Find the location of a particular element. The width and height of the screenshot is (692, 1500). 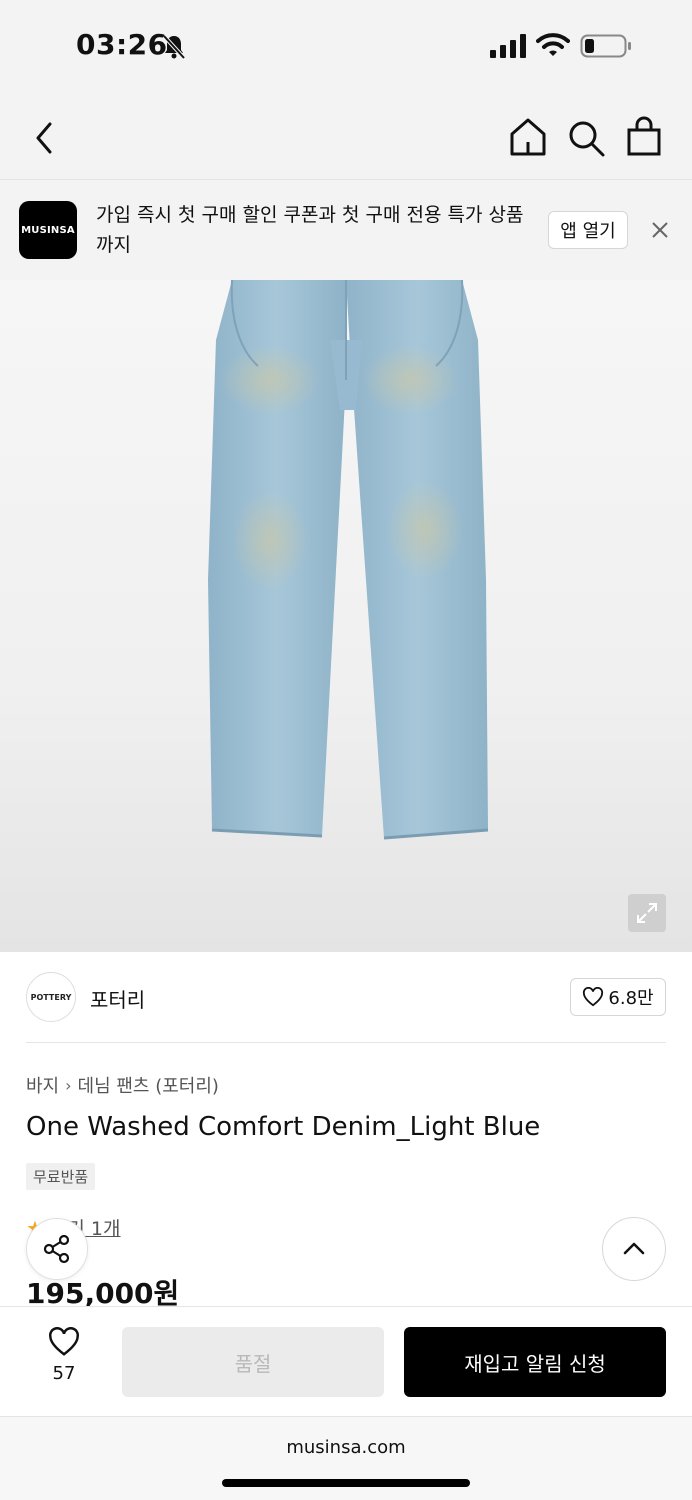

wifi-icon is located at coordinates (553, 44).